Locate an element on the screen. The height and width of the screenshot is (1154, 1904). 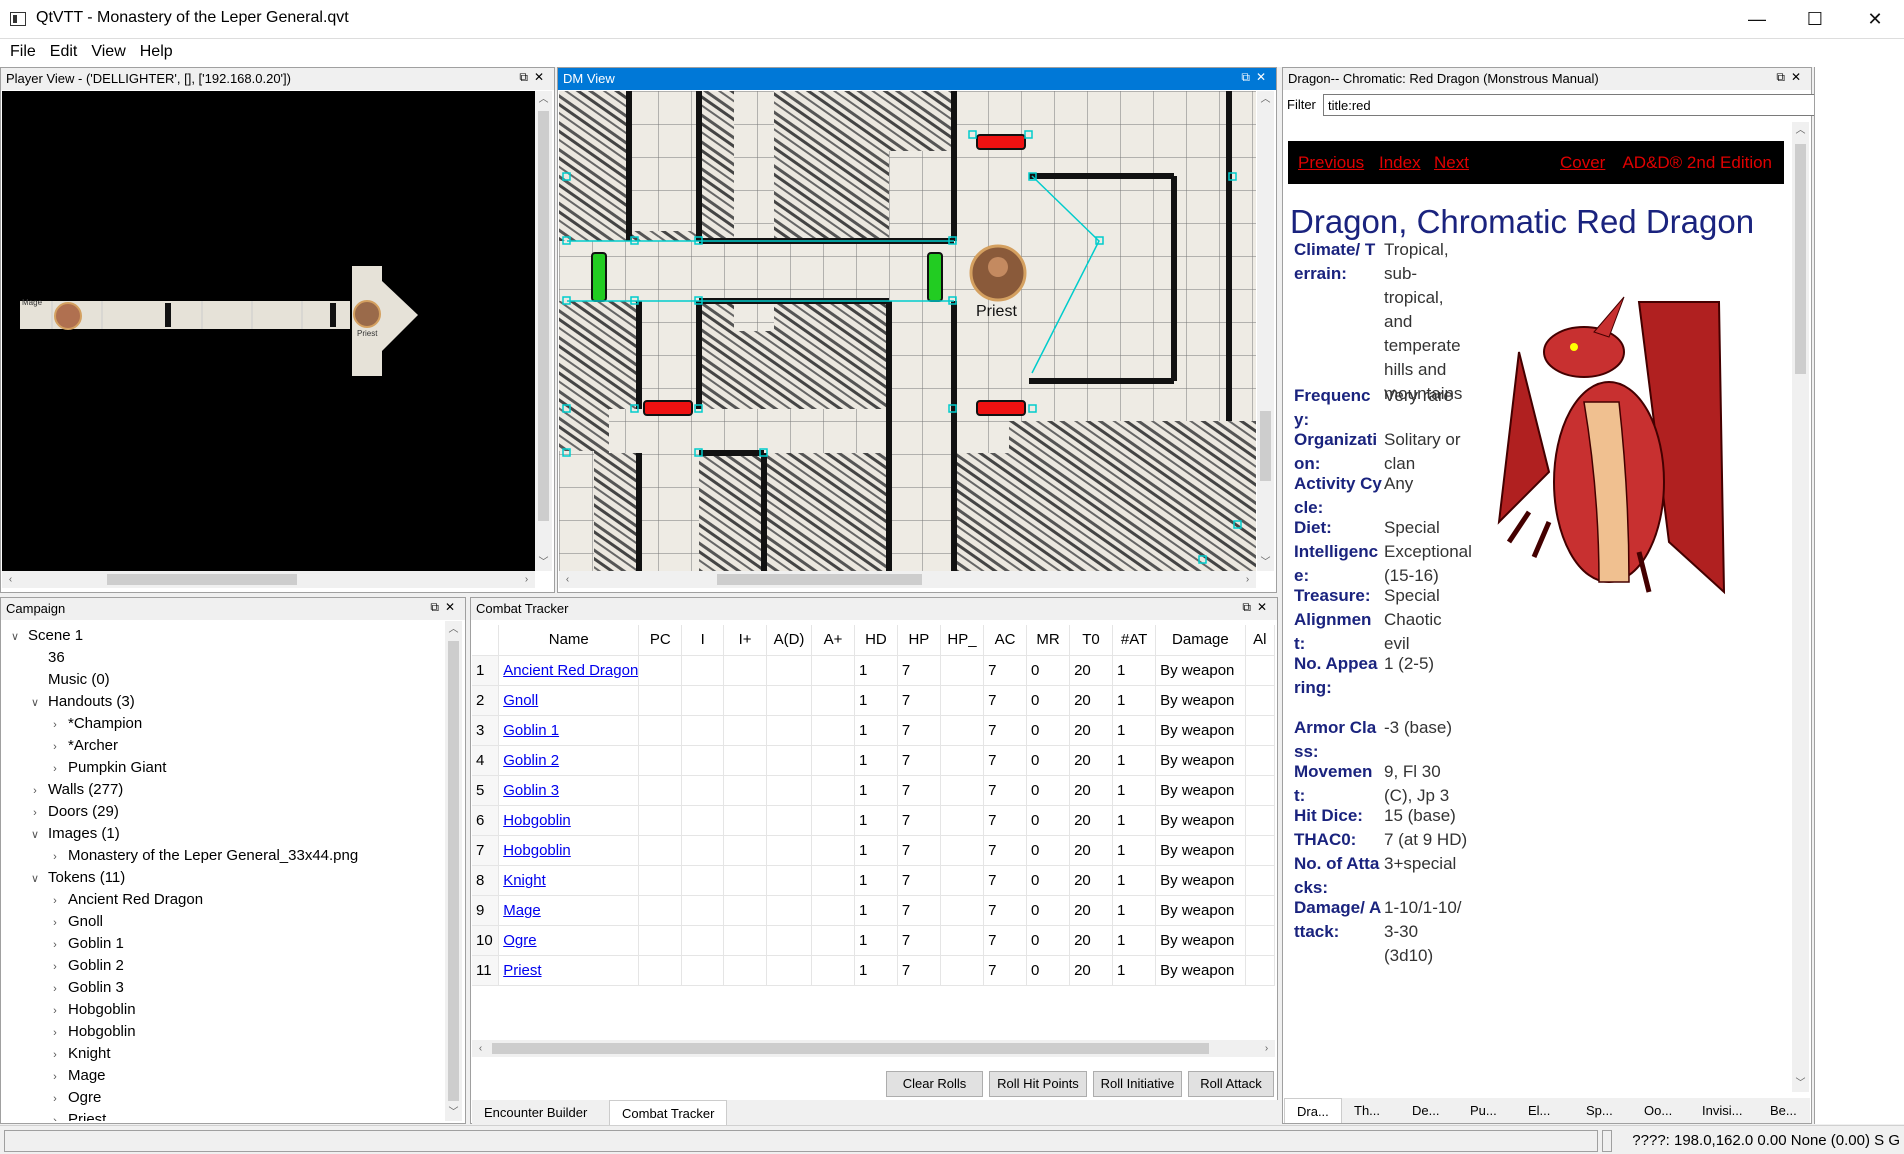
door-open is located at coordinates (935, 277).